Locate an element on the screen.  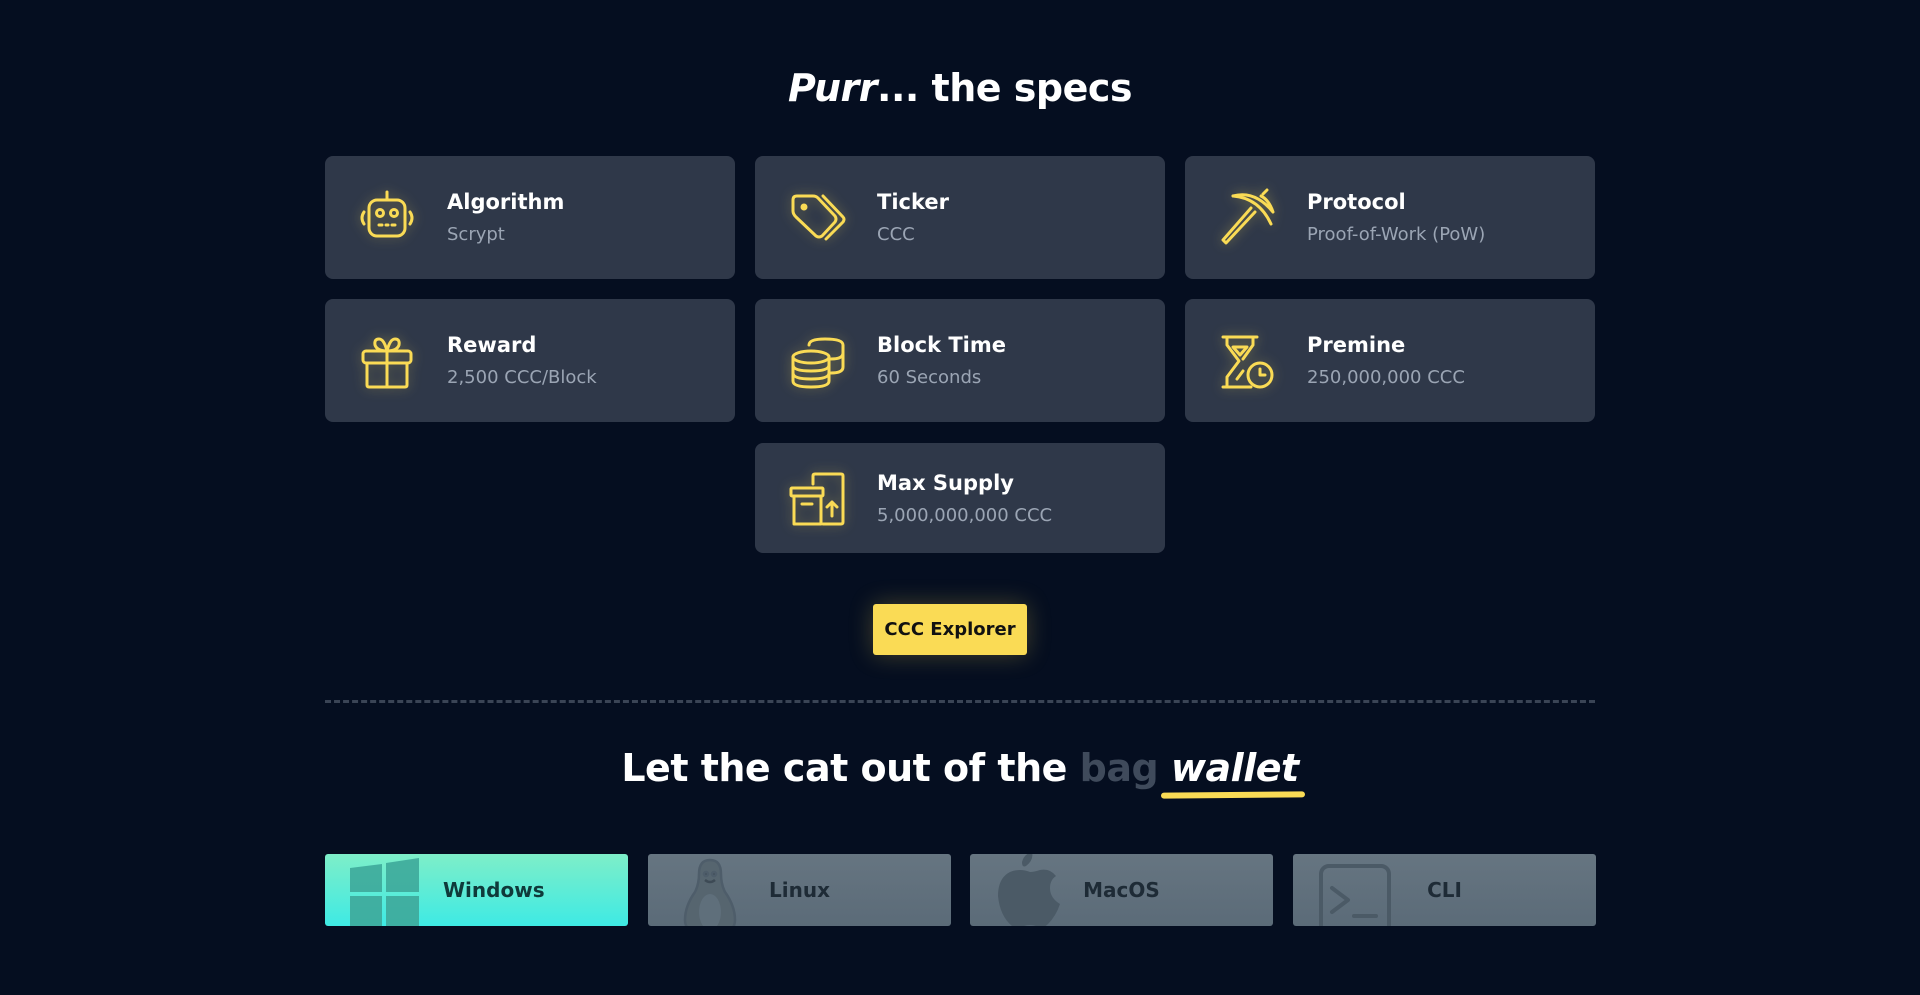
spec-value: 250,000,000 CCC is located at coordinates (1386, 377).